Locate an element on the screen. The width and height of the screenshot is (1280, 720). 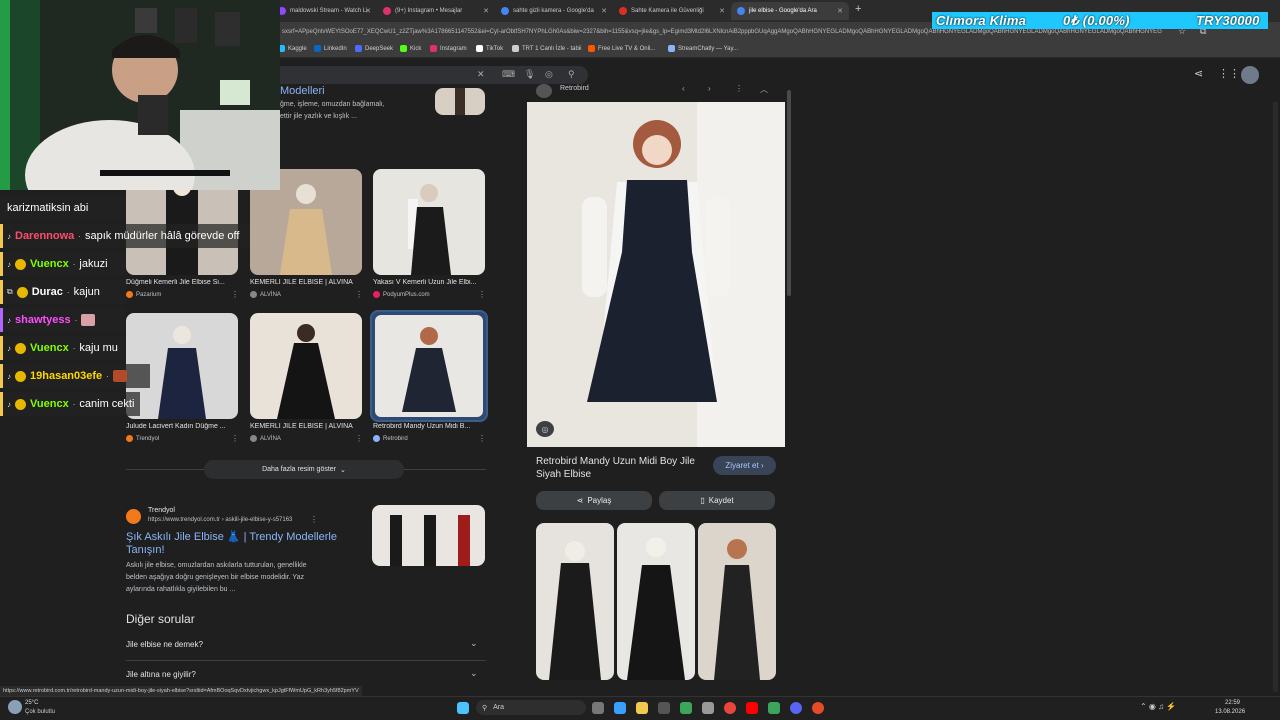
microphone-icon: 🎙 is located at coordinates (529, 74).